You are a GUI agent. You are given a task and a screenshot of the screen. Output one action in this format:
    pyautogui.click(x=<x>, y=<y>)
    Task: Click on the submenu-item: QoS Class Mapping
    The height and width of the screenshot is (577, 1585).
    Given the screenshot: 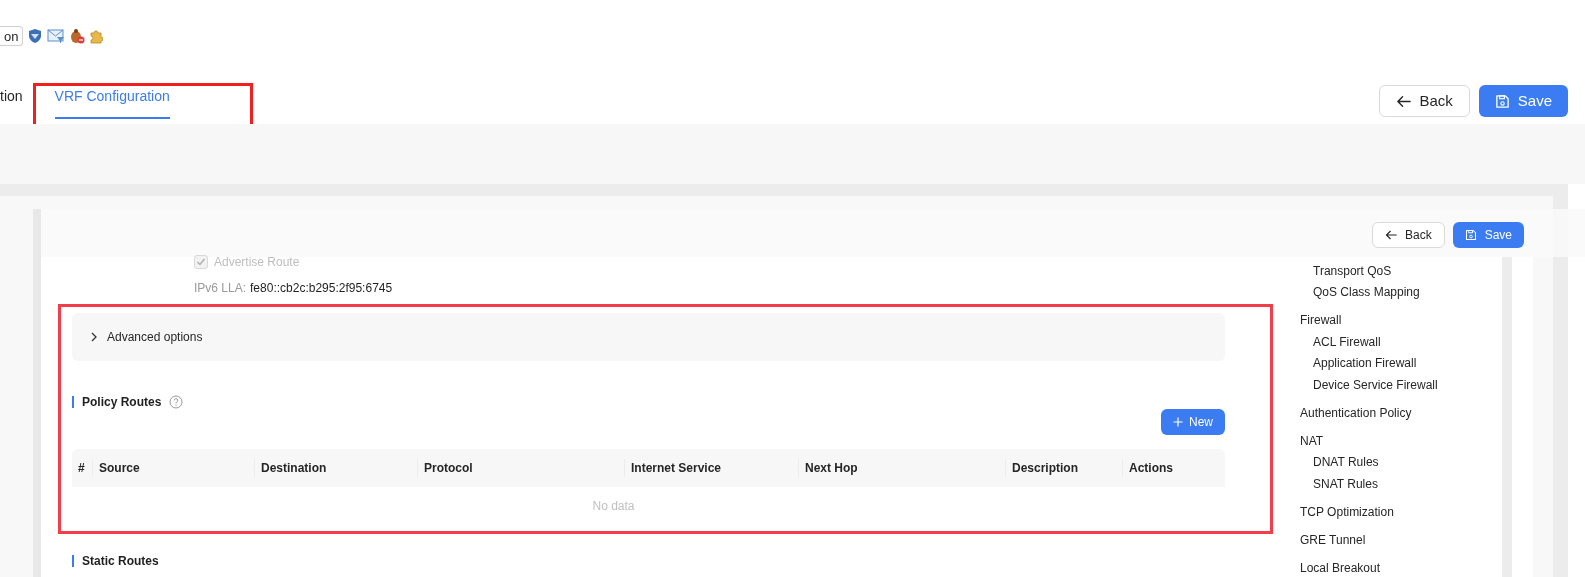 What is the action you would take?
    pyautogui.click(x=1401, y=292)
    